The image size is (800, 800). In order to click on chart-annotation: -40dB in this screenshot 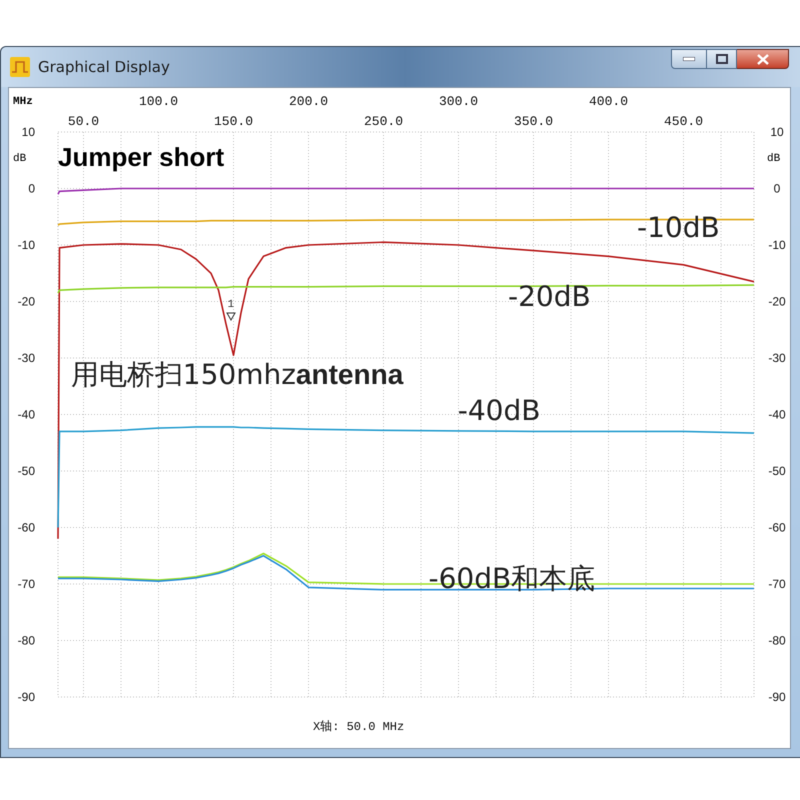, I will do `click(499, 411)`.